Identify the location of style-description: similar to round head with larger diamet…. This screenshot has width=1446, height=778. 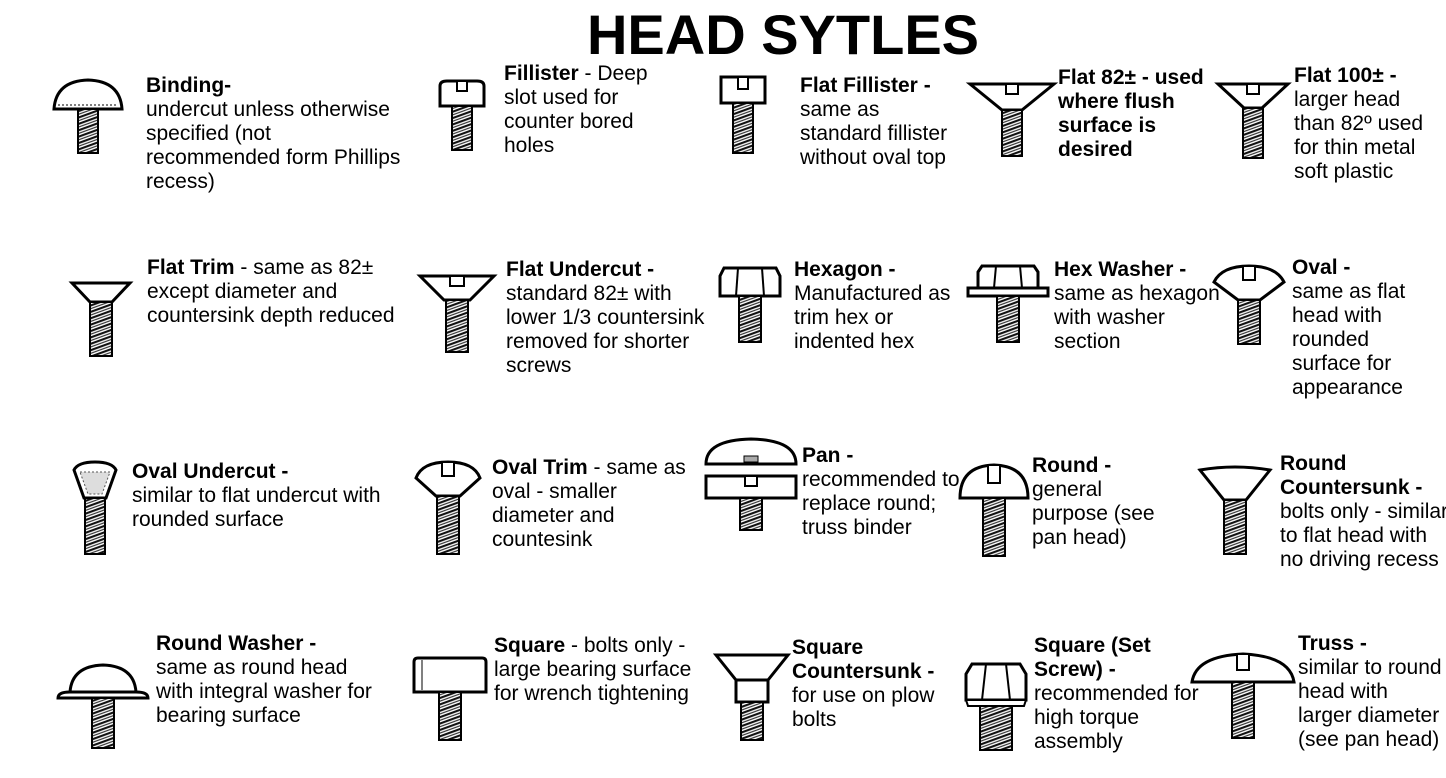
(1370, 703).